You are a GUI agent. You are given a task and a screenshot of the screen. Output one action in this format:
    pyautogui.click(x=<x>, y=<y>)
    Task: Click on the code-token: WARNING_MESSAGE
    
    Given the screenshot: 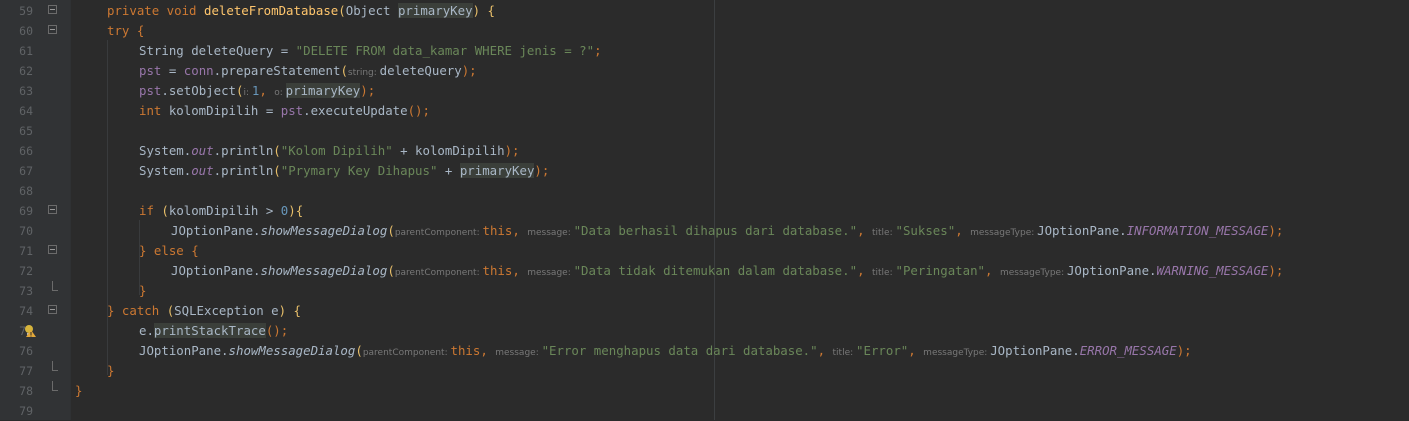 What is the action you would take?
    pyautogui.click(x=1212, y=270)
    